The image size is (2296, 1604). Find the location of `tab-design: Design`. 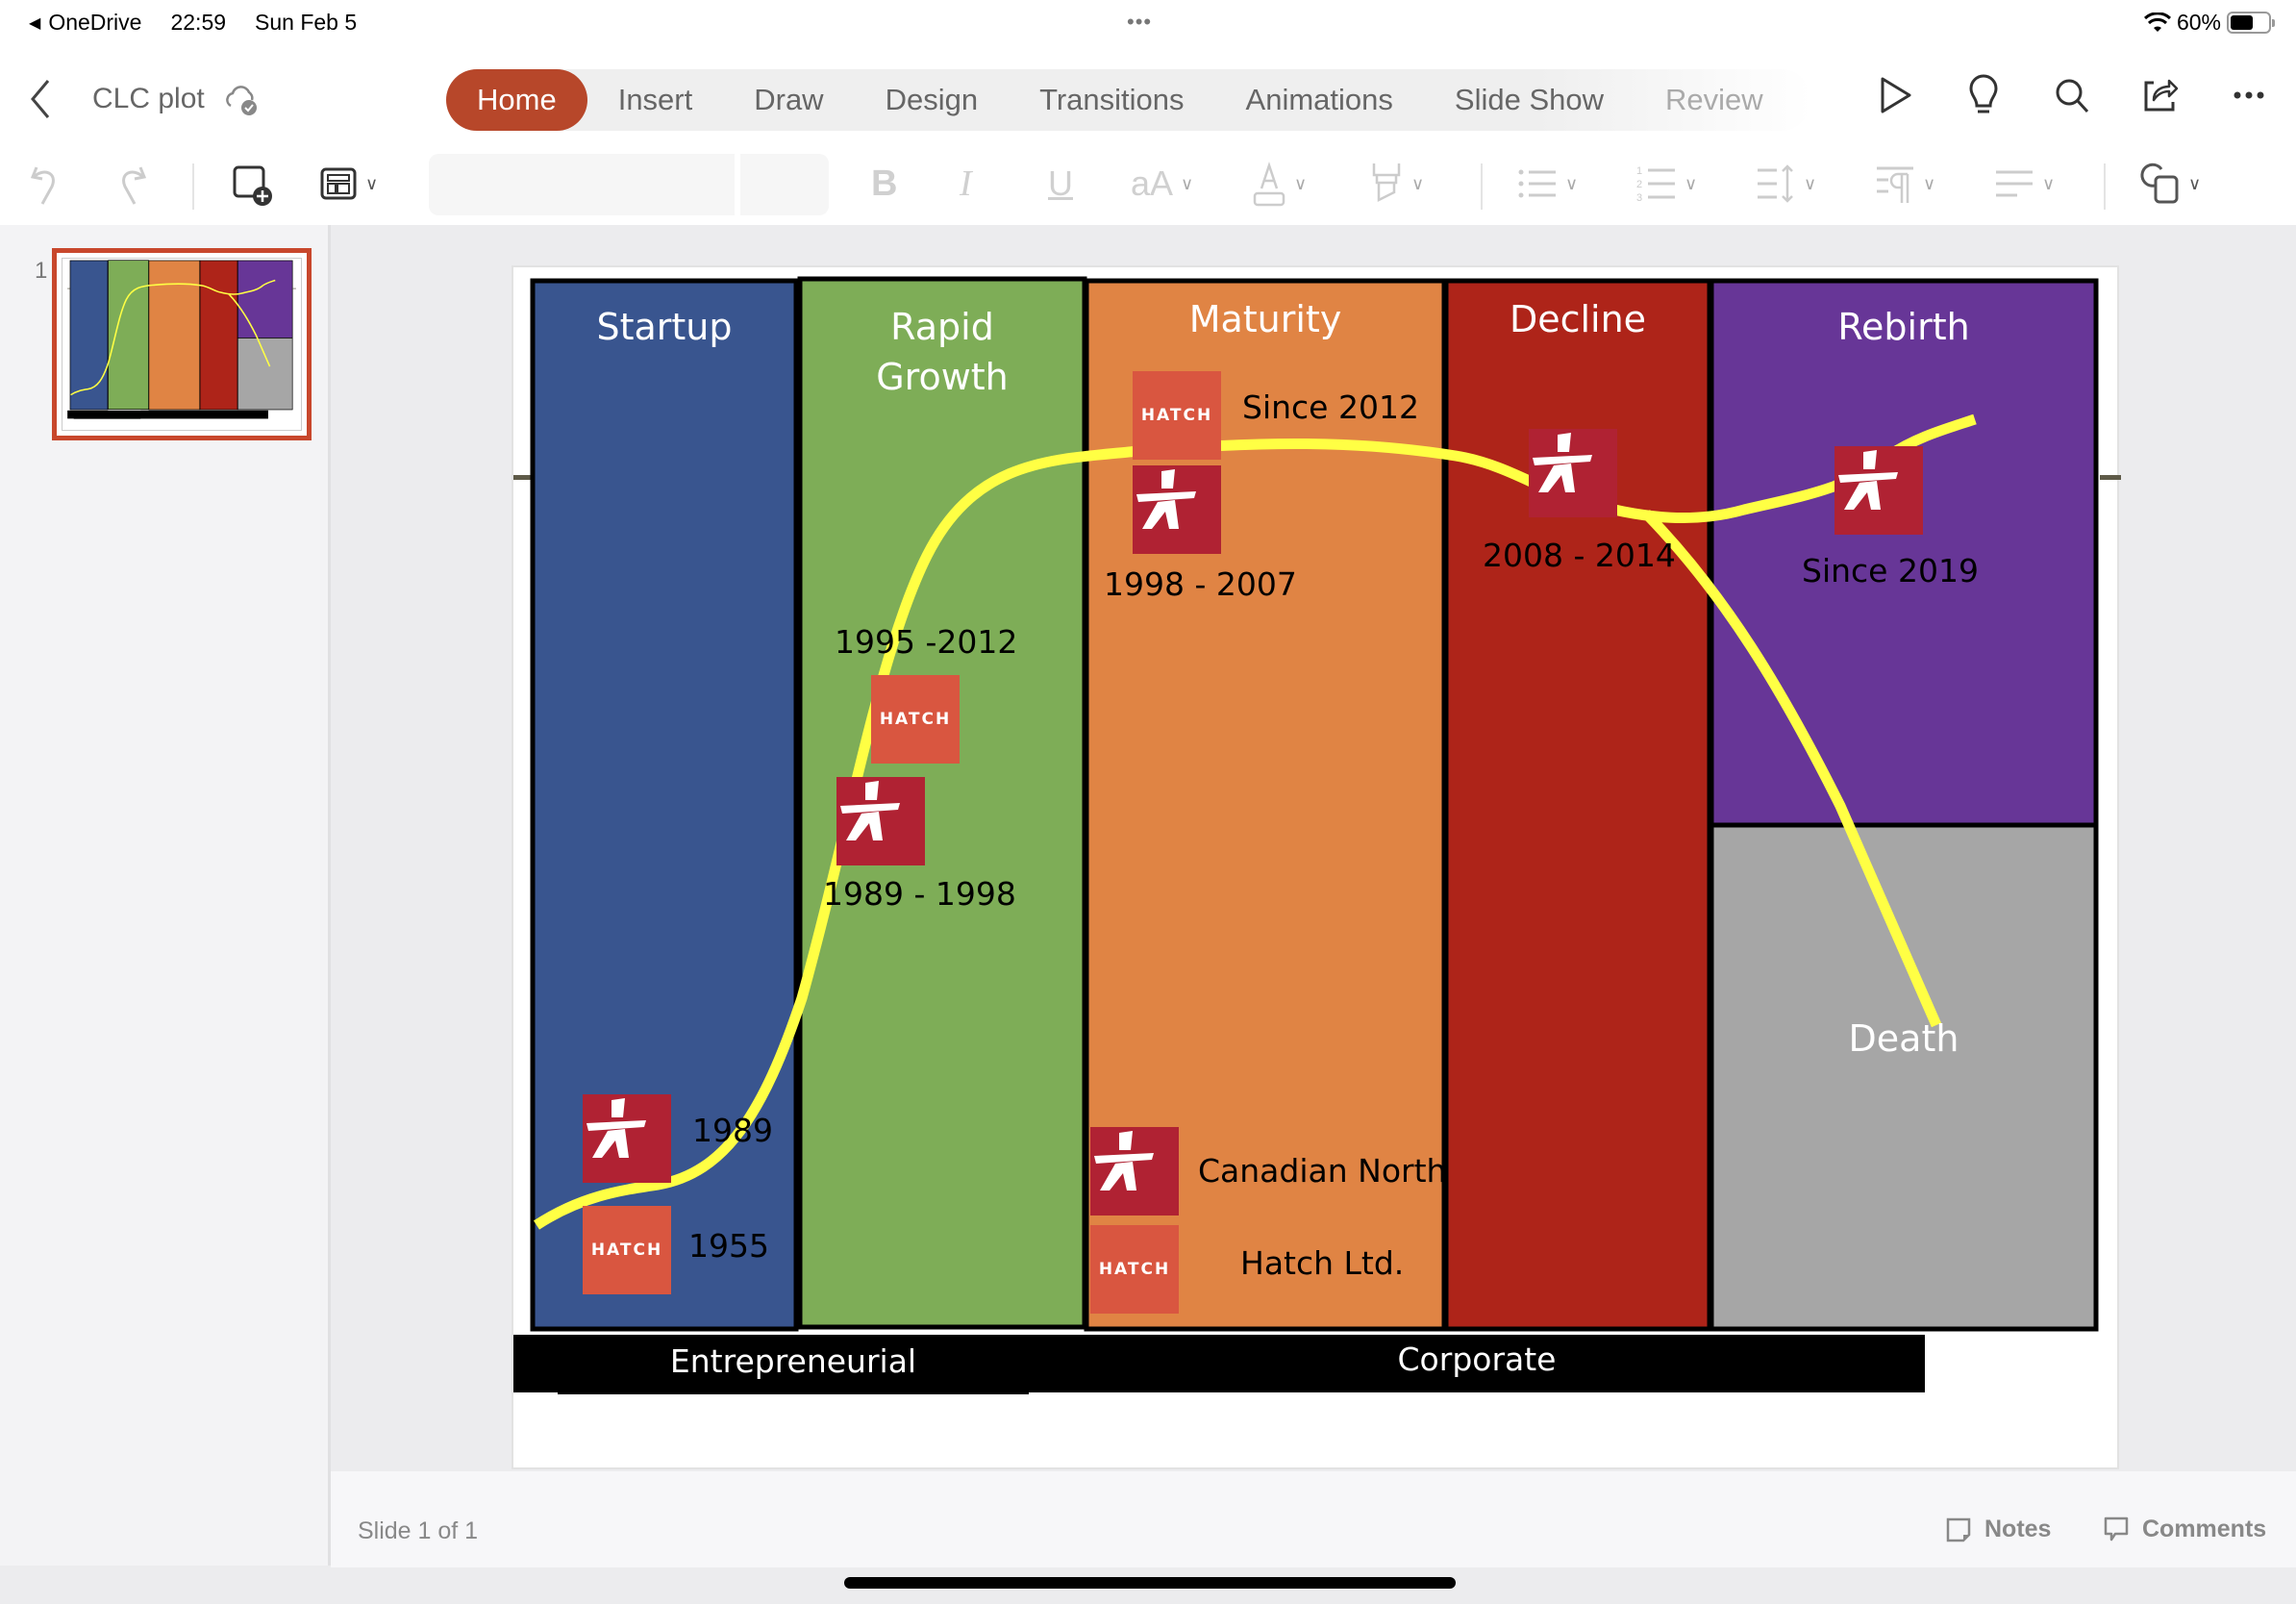

tab-design: Design is located at coordinates (932, 100).